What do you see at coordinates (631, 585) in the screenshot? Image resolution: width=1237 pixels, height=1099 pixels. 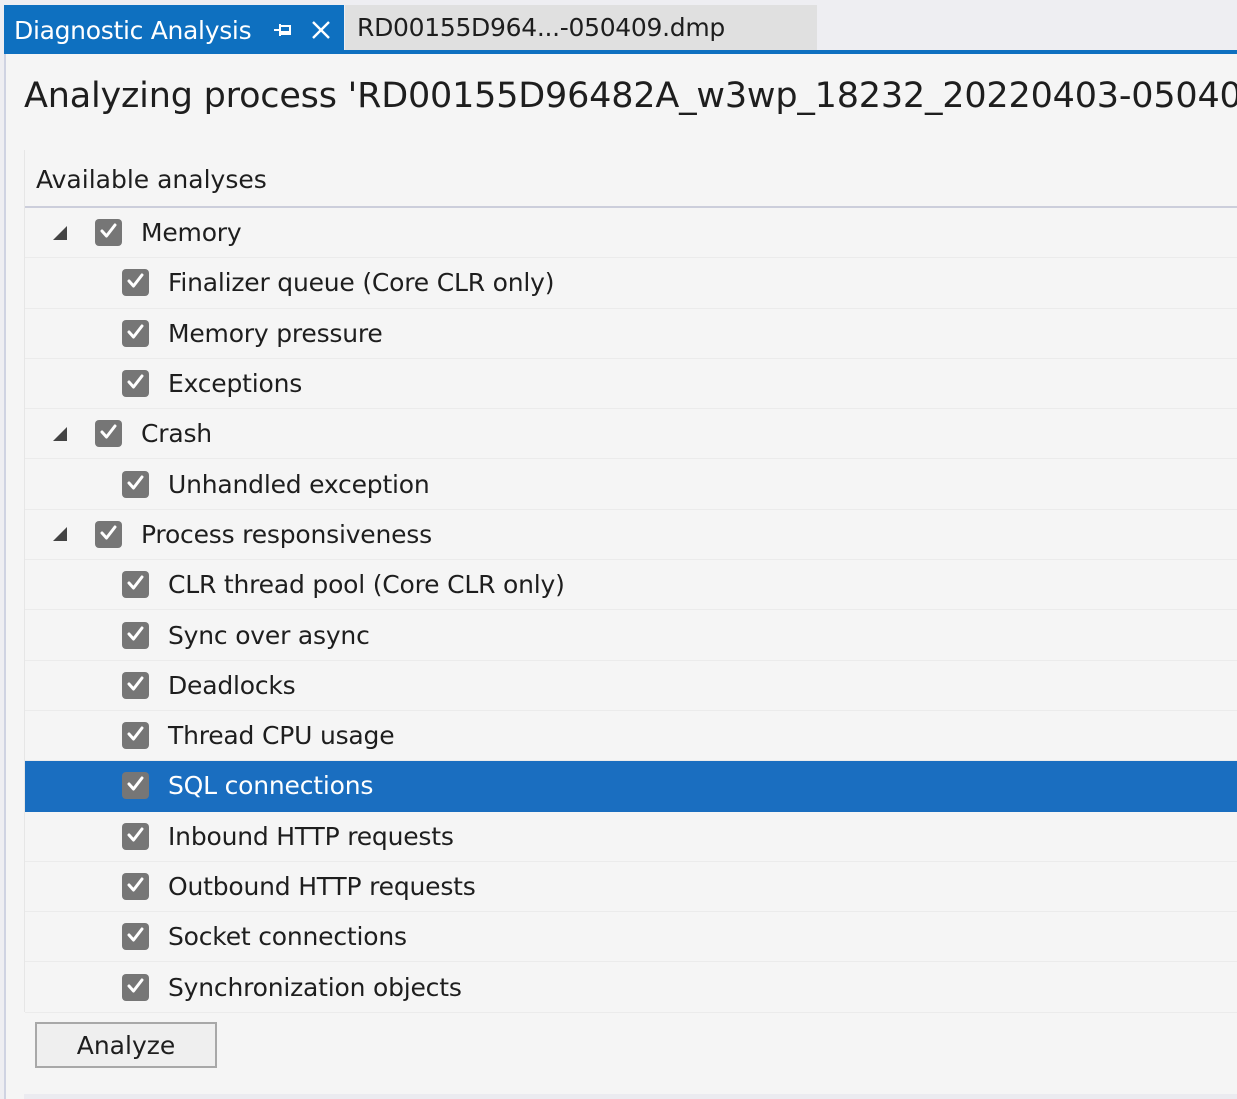 I see `tree-item-row: CLR thread pool (Core CLR only)` at bounding box center [631, 585].